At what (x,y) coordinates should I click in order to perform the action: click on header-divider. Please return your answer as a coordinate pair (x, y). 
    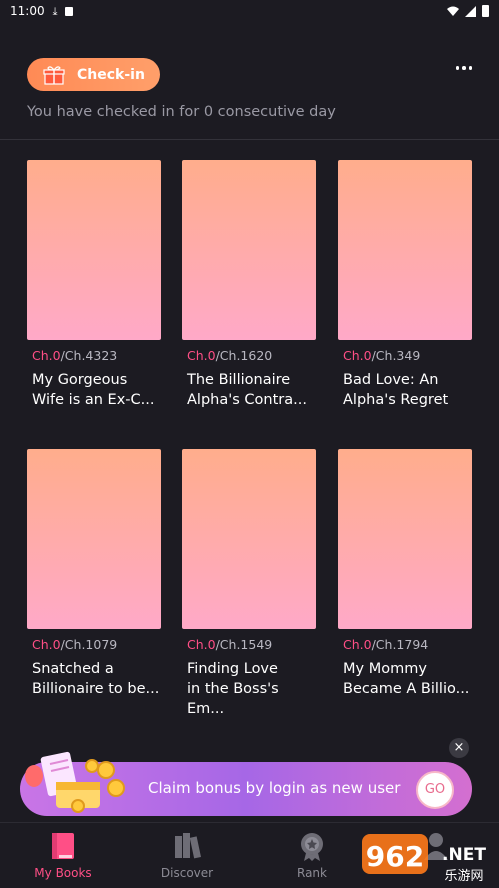
    Looking at the image, I should click on (249, 139).